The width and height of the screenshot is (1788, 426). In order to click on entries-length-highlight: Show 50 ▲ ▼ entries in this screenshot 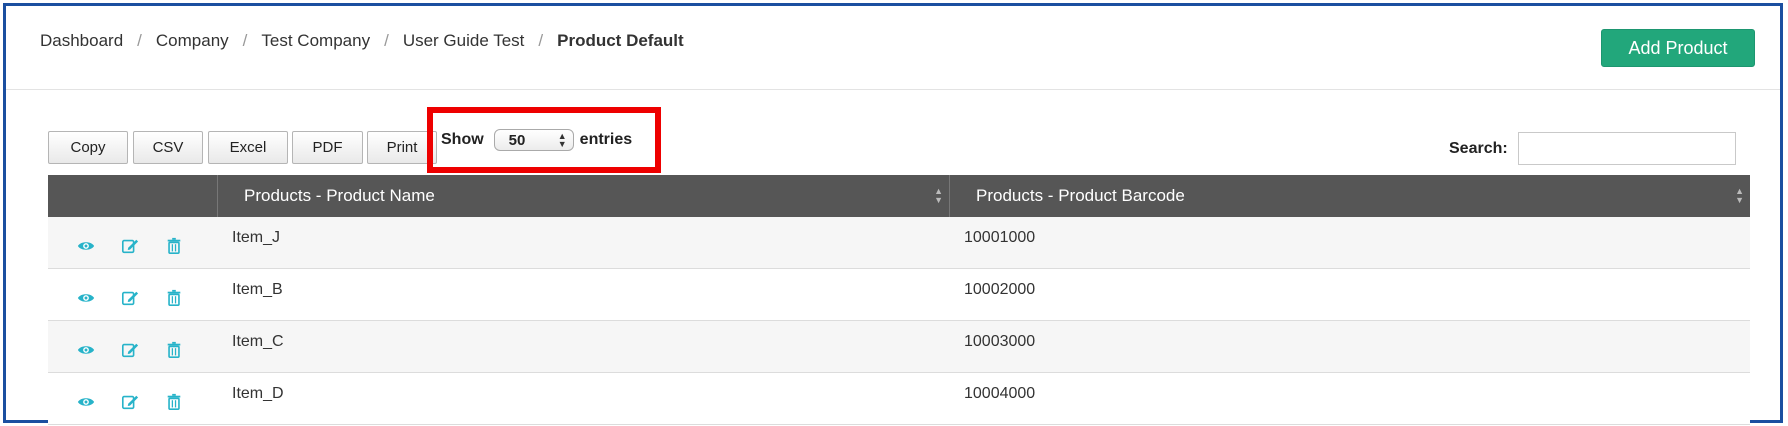, I will do `click(544, 140)`.